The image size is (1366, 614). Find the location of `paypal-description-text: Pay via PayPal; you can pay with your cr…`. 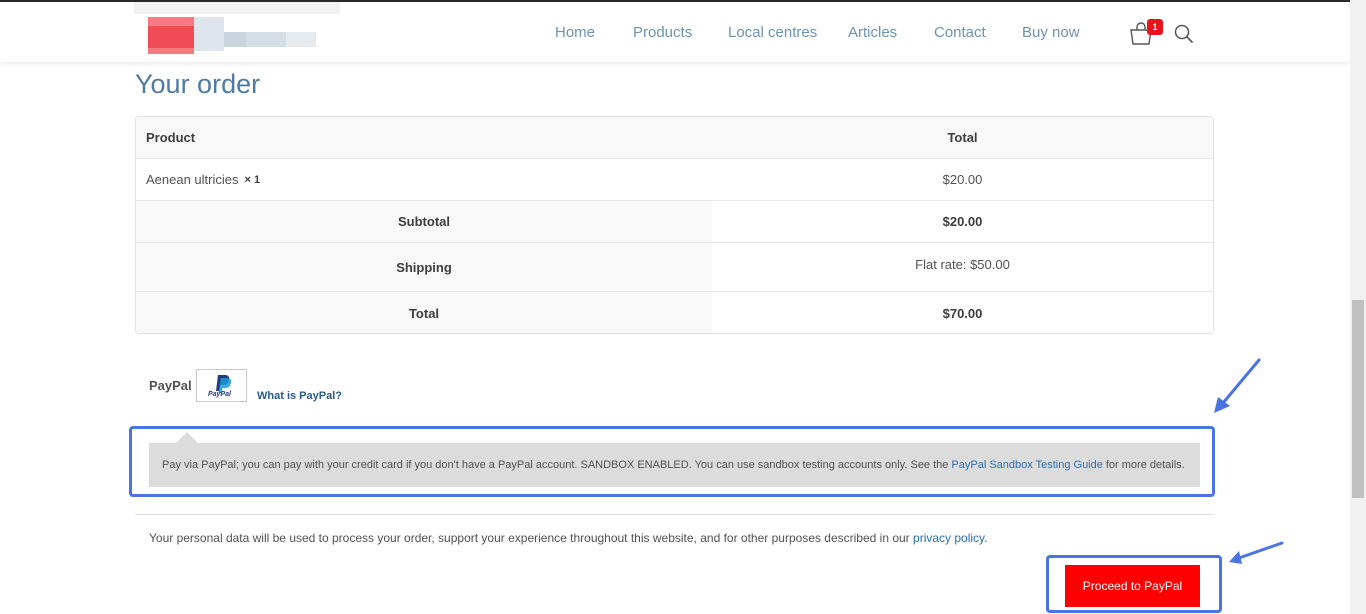

paypal-description-text: Pay via PayPal; you can pay with your cr… is located at coordinates (555, 465).